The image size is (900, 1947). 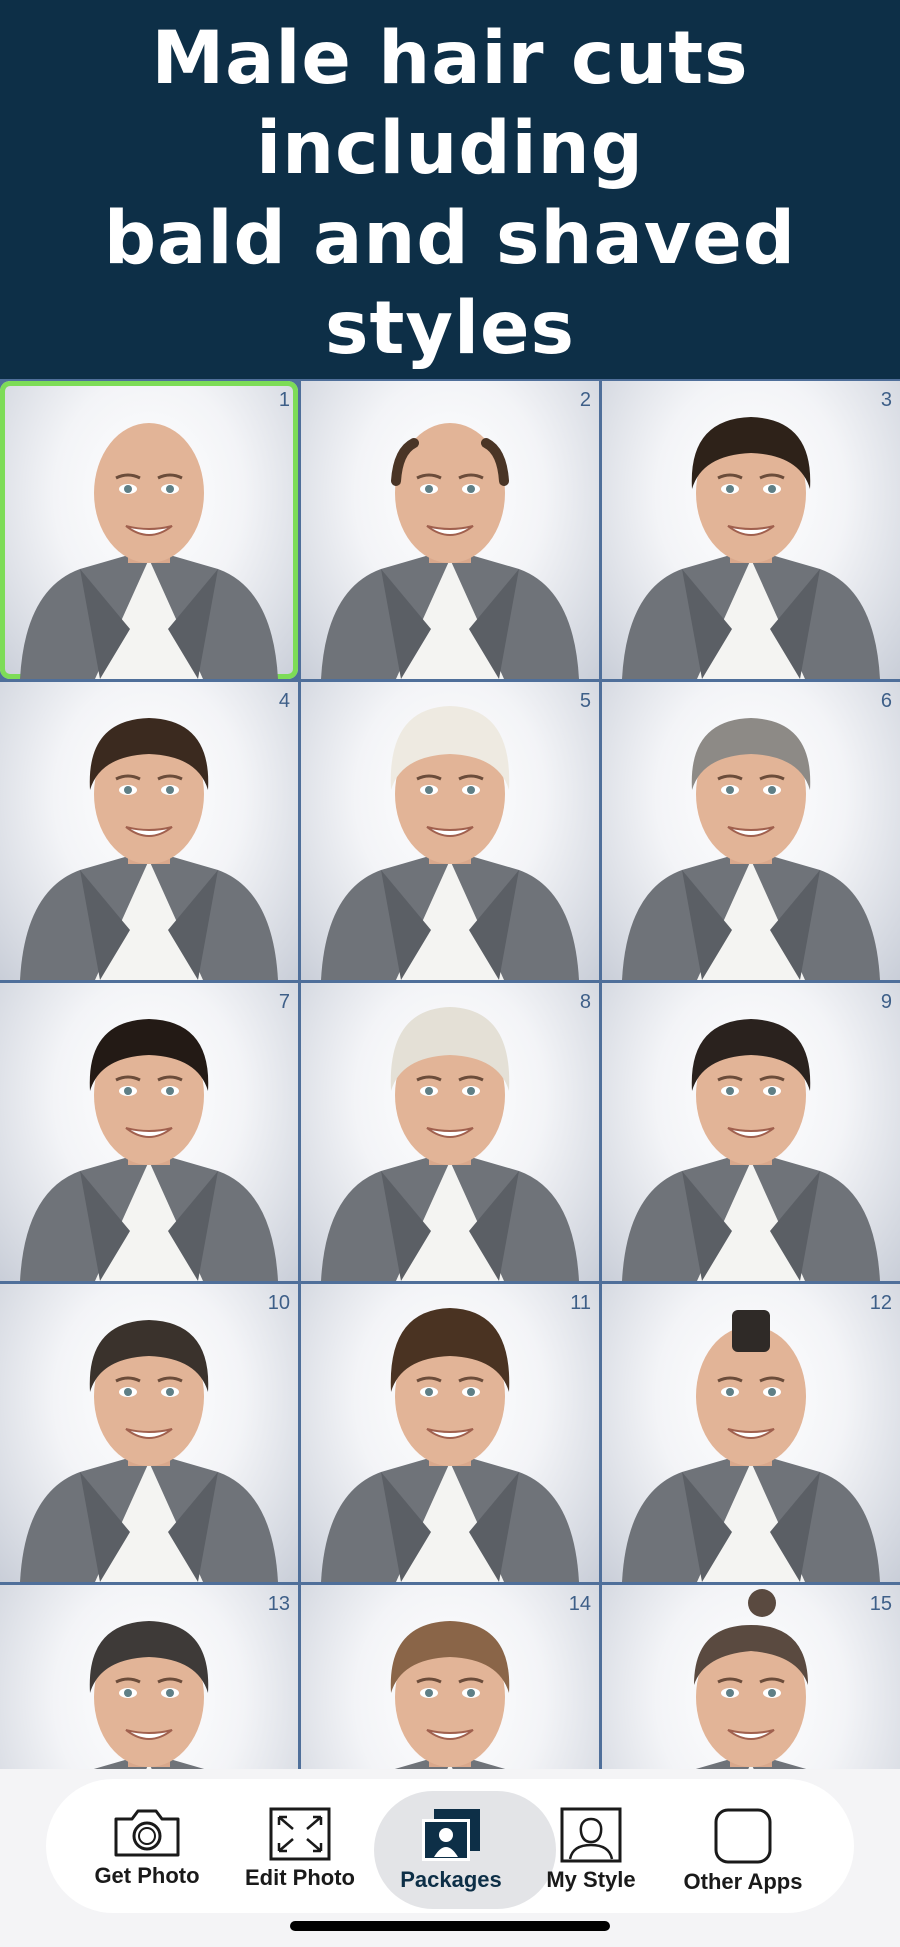 What do you see at coordinates (147, 1875) in the screenshot?
I see `tab-label: Get Photo` at bounding box center [147, 1875].